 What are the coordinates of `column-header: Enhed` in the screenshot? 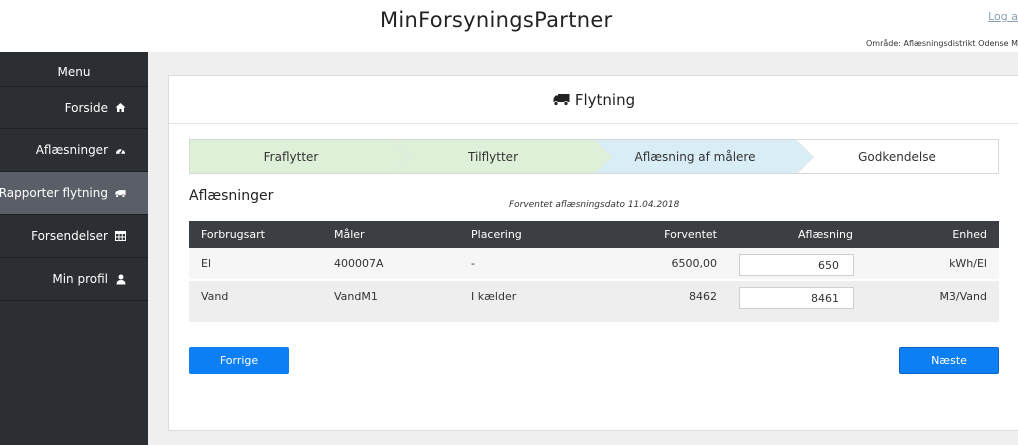 It's located at (969, 234).